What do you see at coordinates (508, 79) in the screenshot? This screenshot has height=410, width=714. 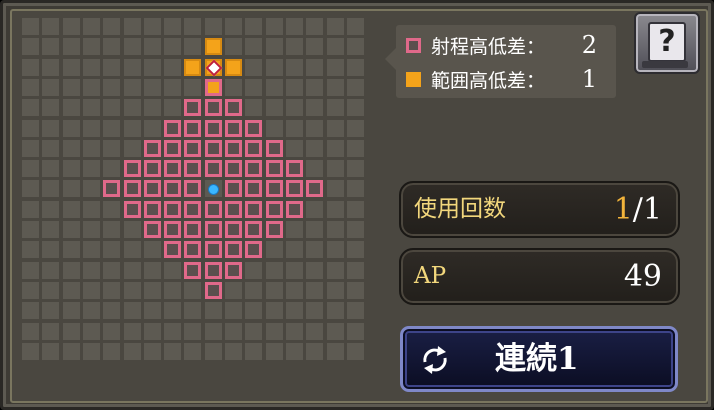 I see `legend-area-row: 範囲高低差： 1` at bounding box center [508, 79].